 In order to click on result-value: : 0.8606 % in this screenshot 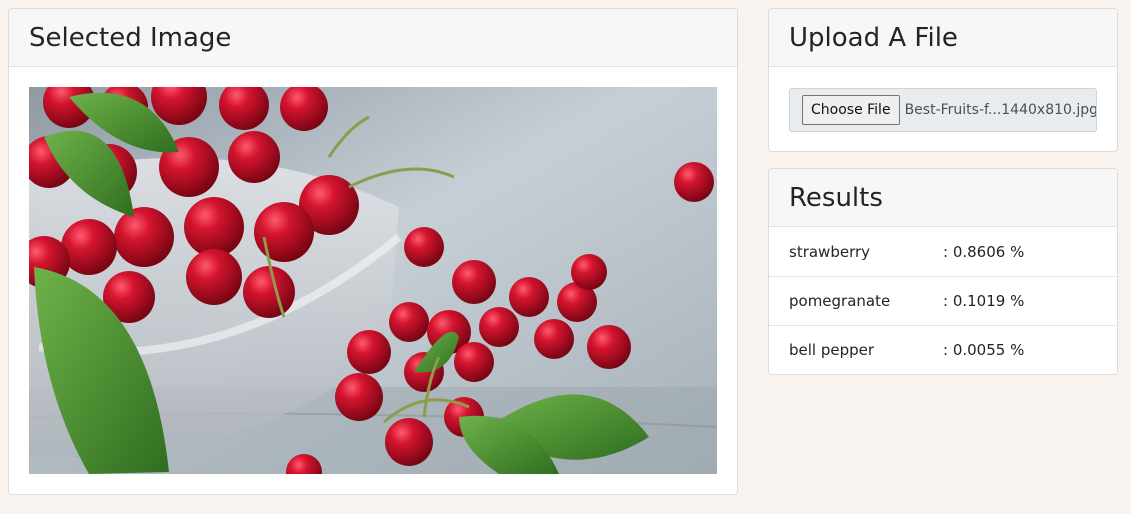, I will do `click(984, 251)`.